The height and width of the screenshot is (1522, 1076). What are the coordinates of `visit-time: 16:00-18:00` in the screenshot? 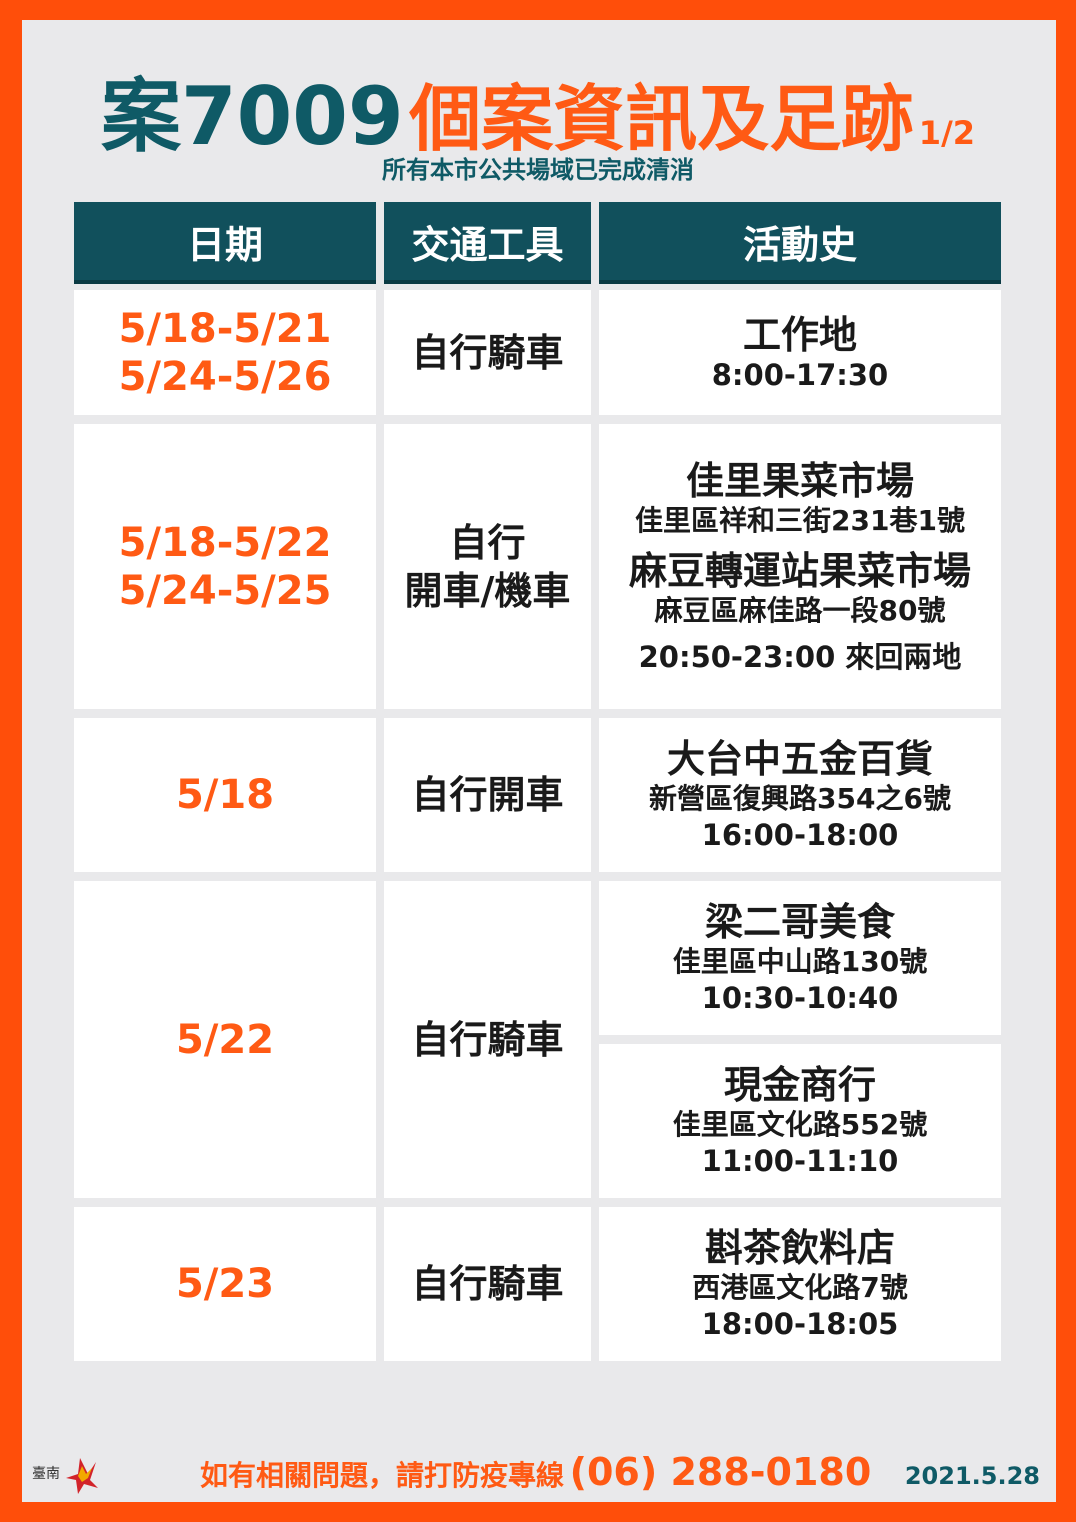 It's located at (800, 835).